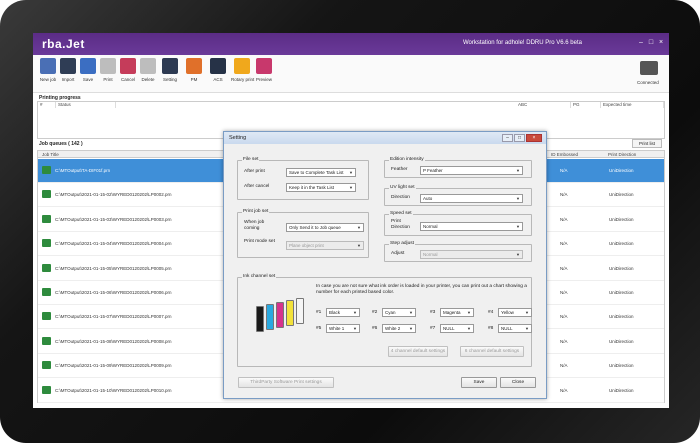 The image size is (700, 443). I want to click on dialog-maximize-icon: □, so click(519, 138).